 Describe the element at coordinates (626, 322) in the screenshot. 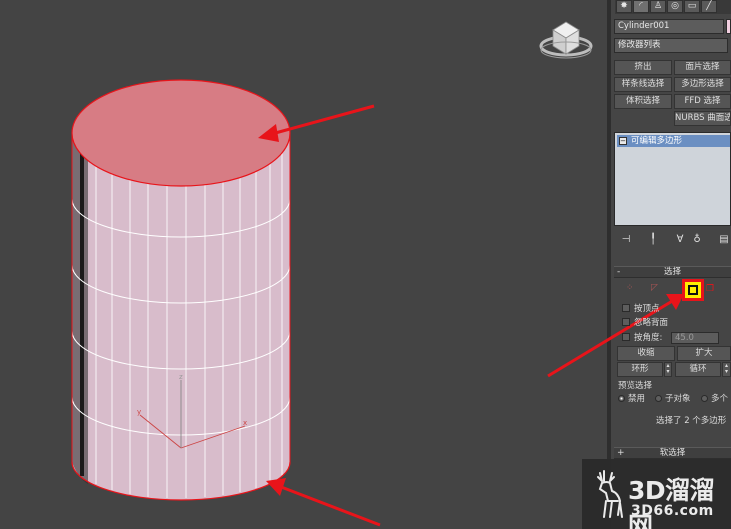

I see `ignore-backface-check` at that location.